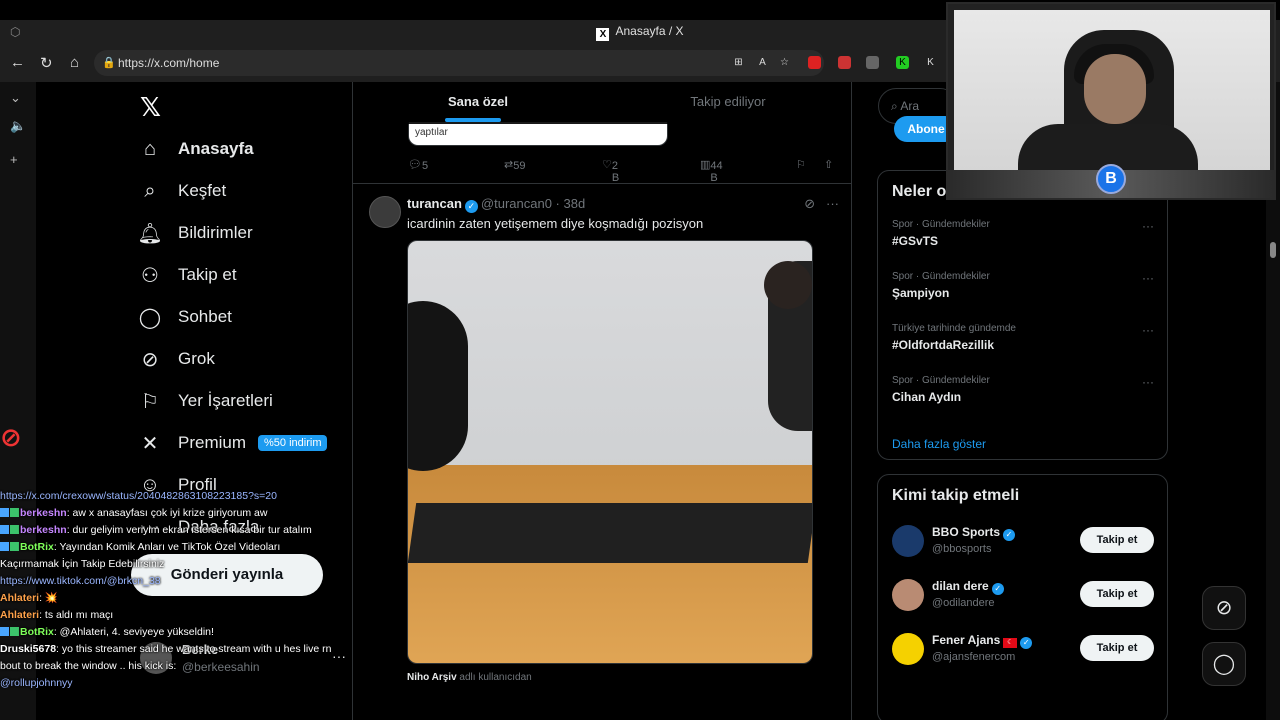 The image size is (1280, 720). Describe the element at coordinates (538, 134) in the screenshot. I see `quoted-post-preview: yaptılar` at that location.